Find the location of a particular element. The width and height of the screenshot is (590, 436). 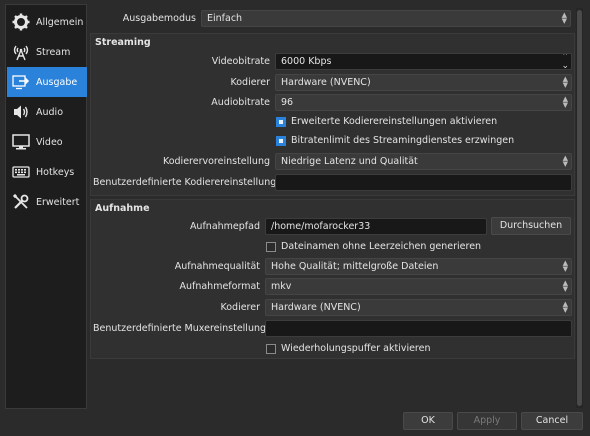

record-path-input: /home/mofarocker33 is located at coordinates (376, 226).